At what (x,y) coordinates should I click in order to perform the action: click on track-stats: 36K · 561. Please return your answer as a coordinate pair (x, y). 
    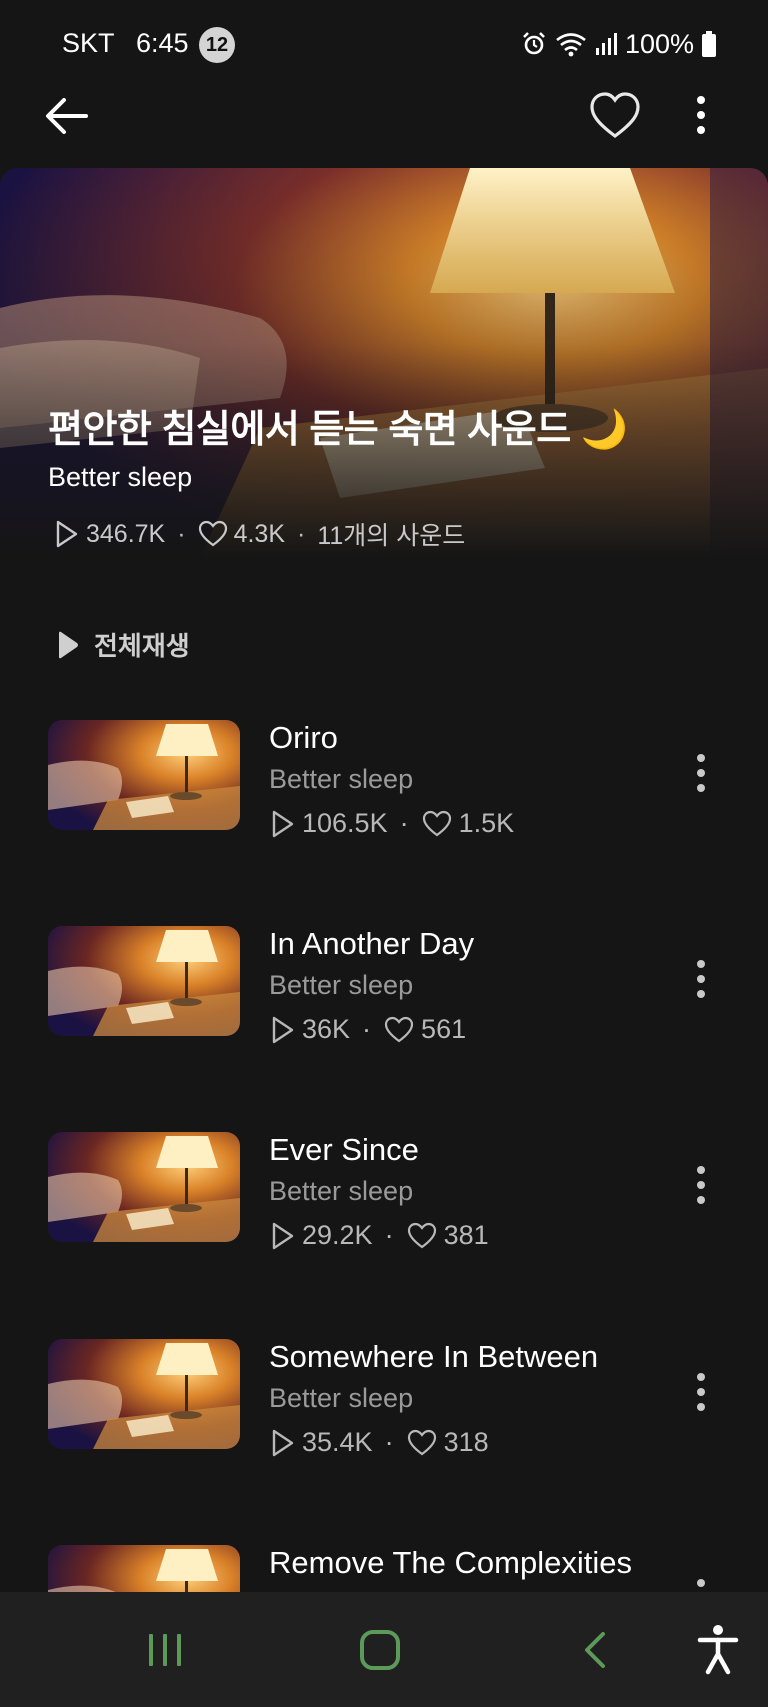
    Looking at the image, I should click on (368, 1029).